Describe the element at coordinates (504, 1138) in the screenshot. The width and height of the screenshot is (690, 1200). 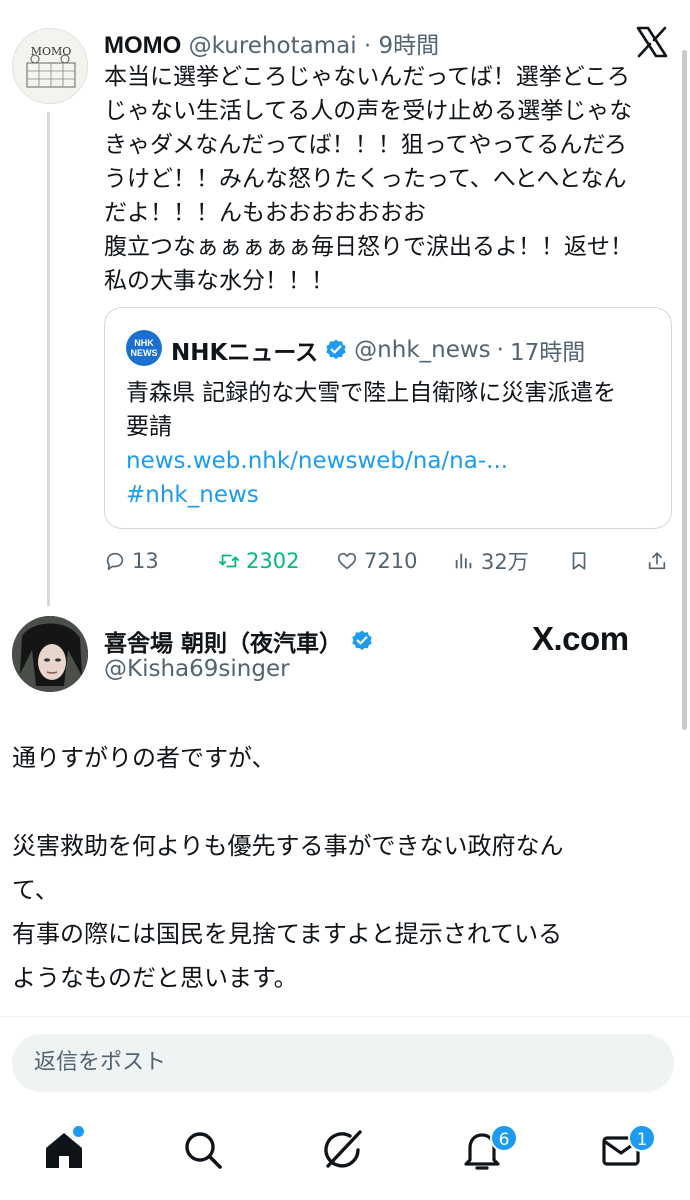
I see `notifications-badge: 6` at that location.